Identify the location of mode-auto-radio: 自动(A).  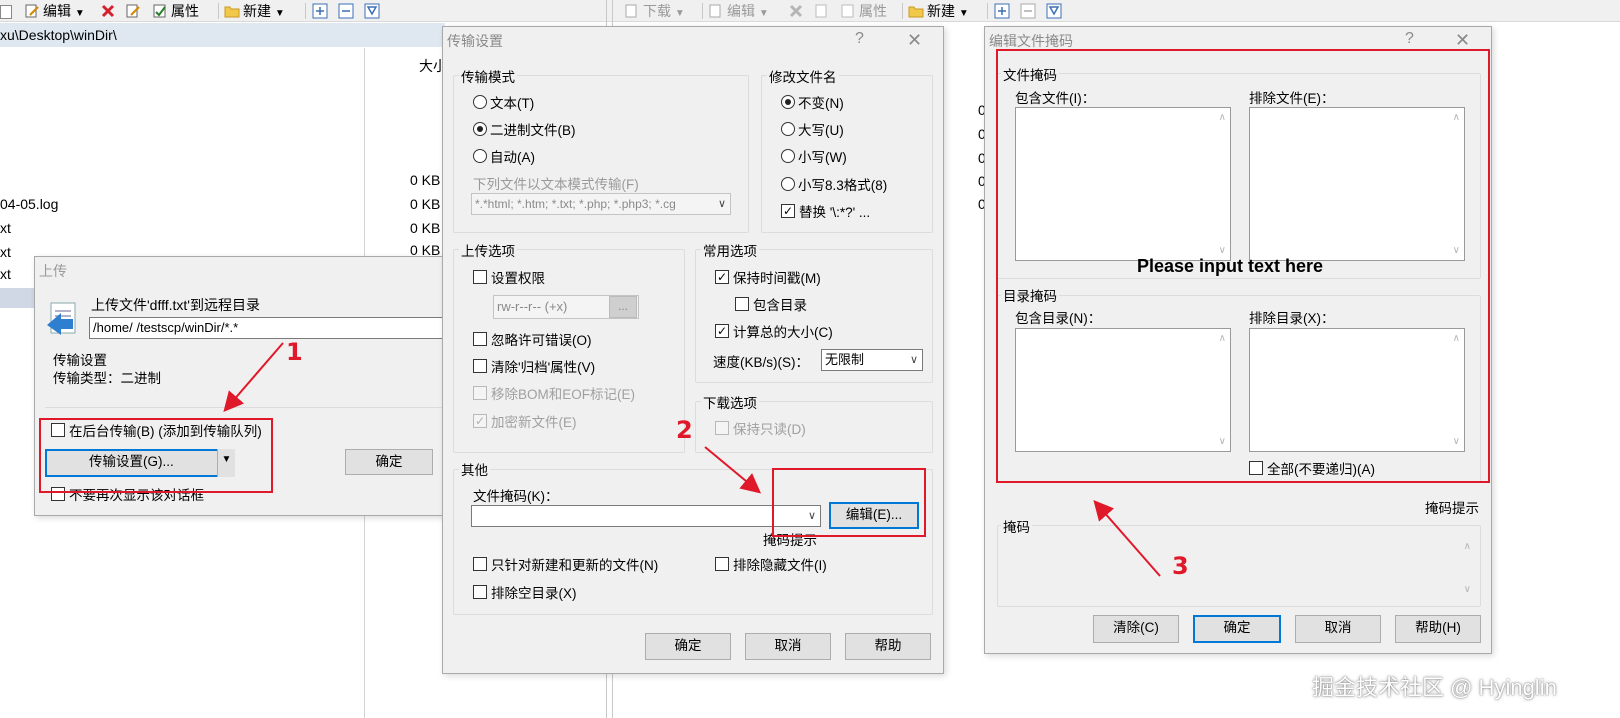
(504, 156).